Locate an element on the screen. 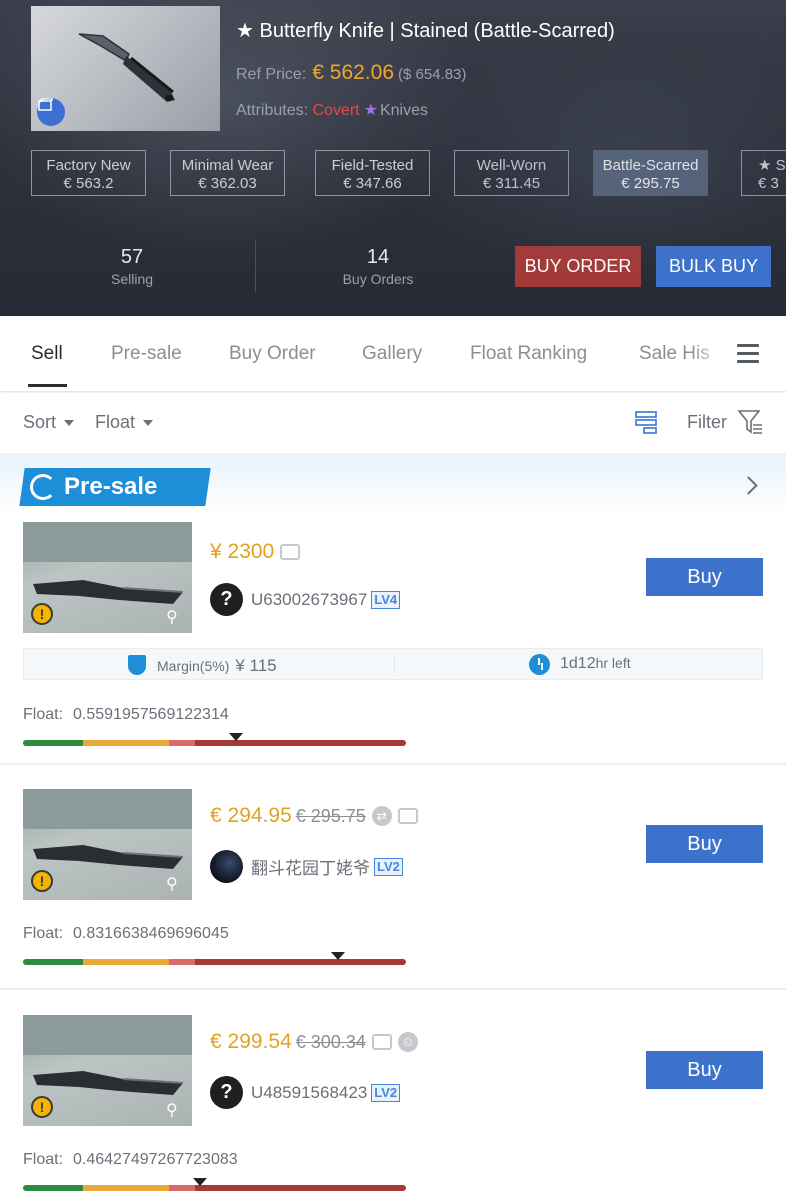  wear-price: € 563.2 is located at coordinates (88, 183).